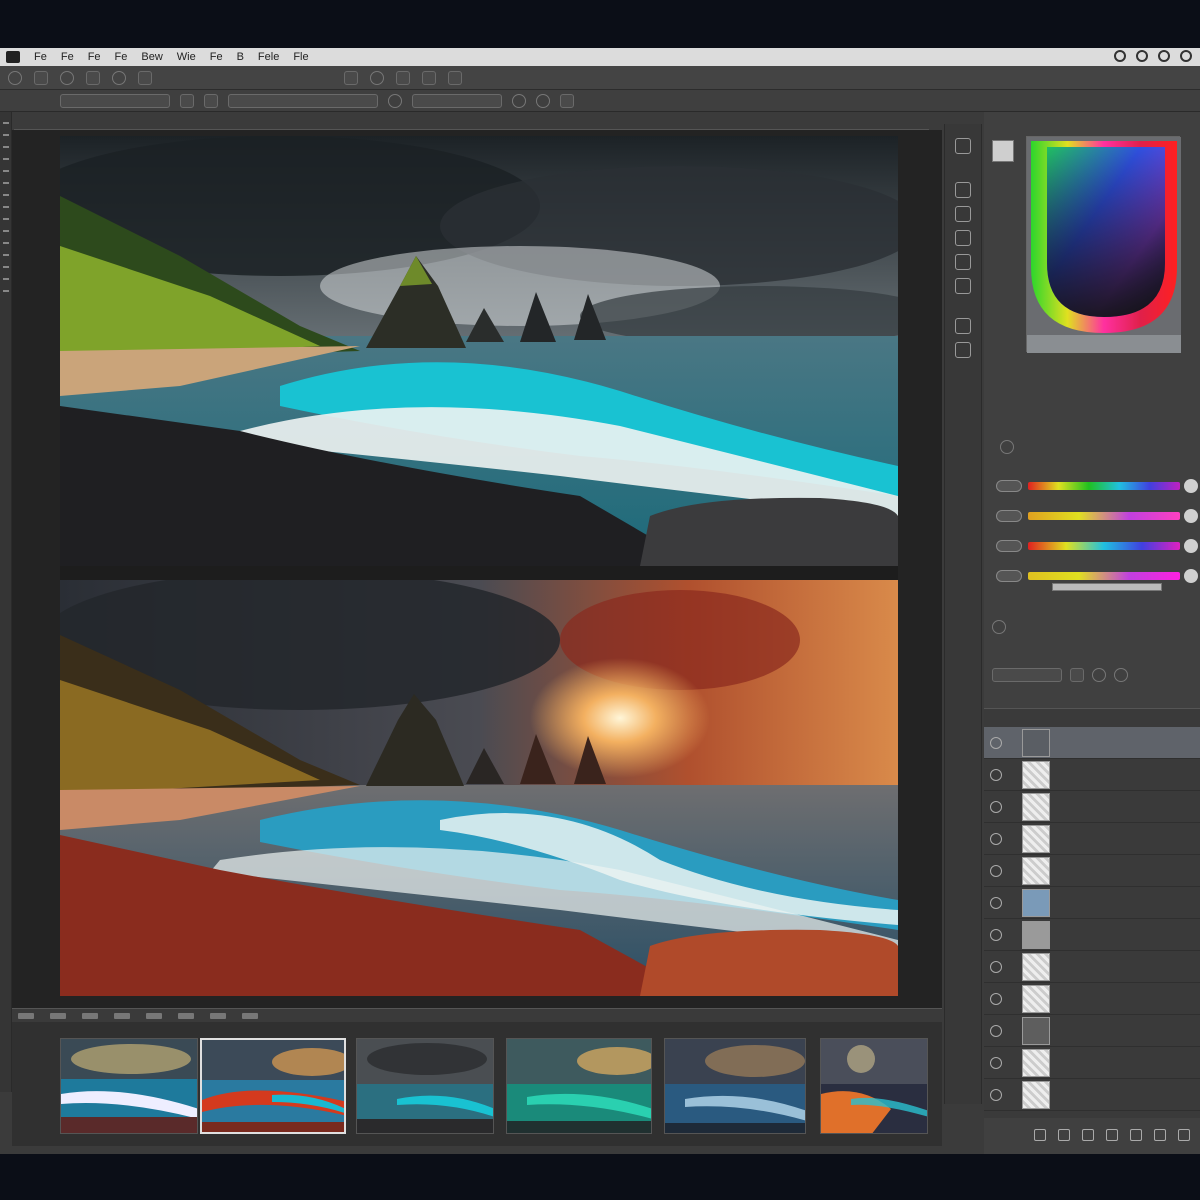 The height and width of the screenshot is (1200, 1200). I want to click on menu-item-3: Fe, so click(94, 57).